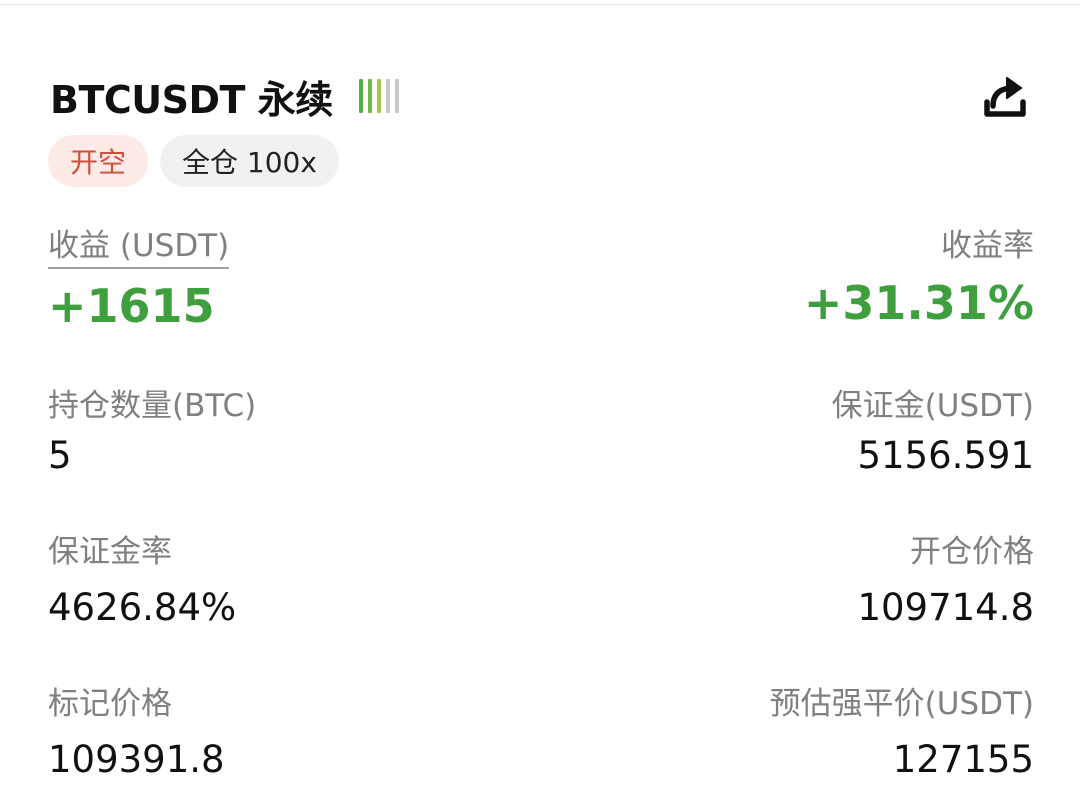  I want to click on margin-value: 5156.591, so click(945, 455).